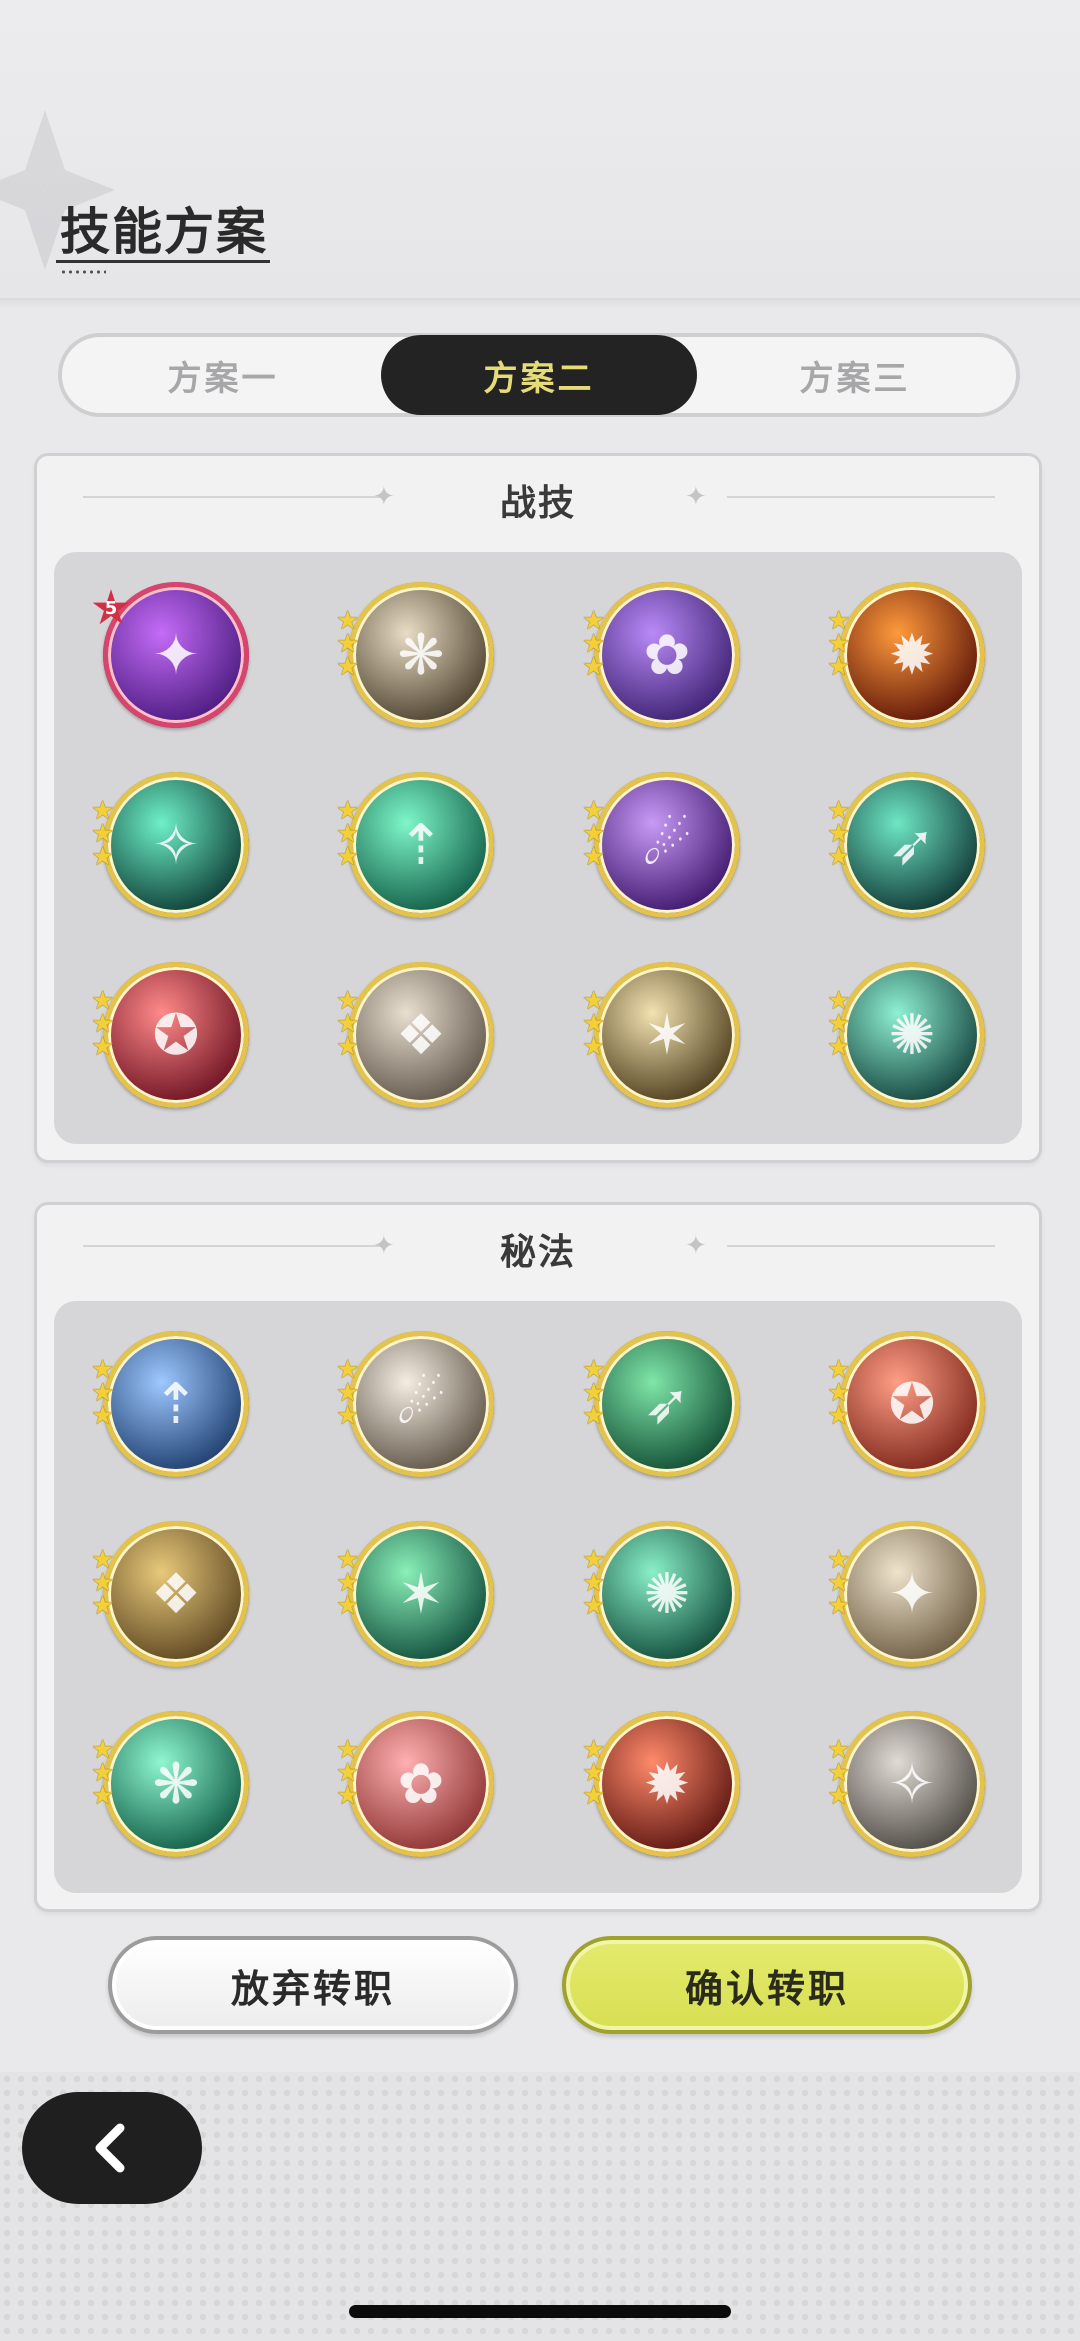 The height and width of the screenshot is (2341, 1080). I want to click on panel-title-row: ✦ 战技 ✦, so click(538, 498).